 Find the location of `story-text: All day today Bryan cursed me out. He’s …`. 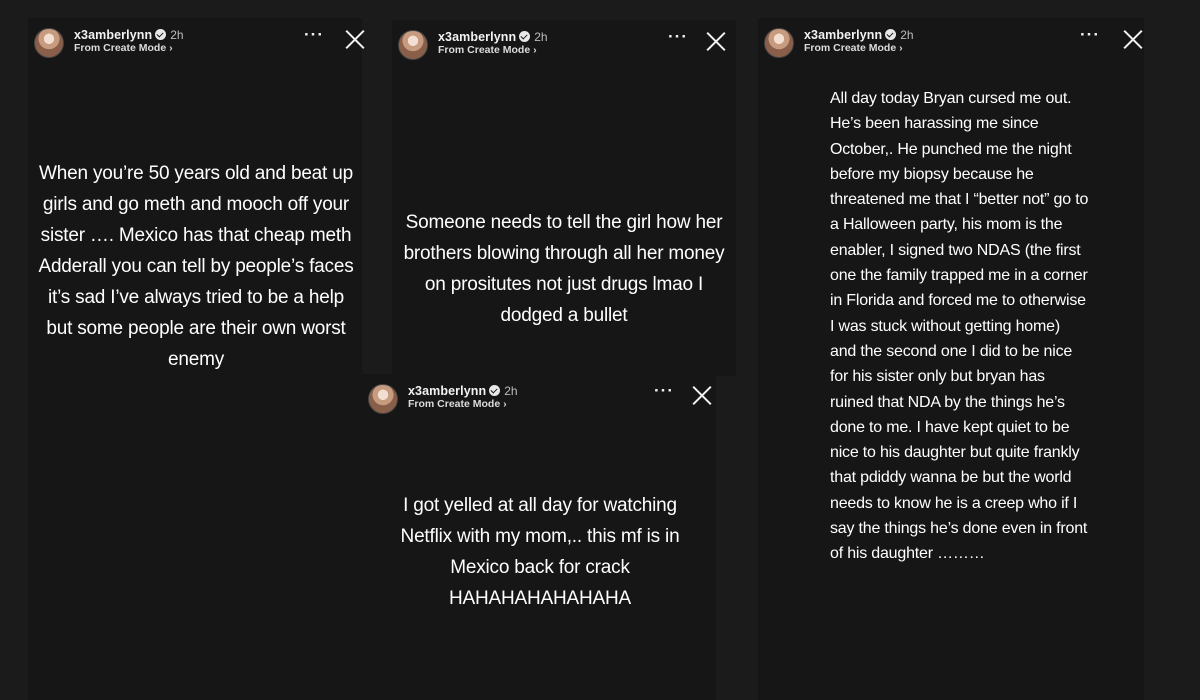

story-text: All day today Bryan cursed me out. He’s … is located at coordinates (959, 326).